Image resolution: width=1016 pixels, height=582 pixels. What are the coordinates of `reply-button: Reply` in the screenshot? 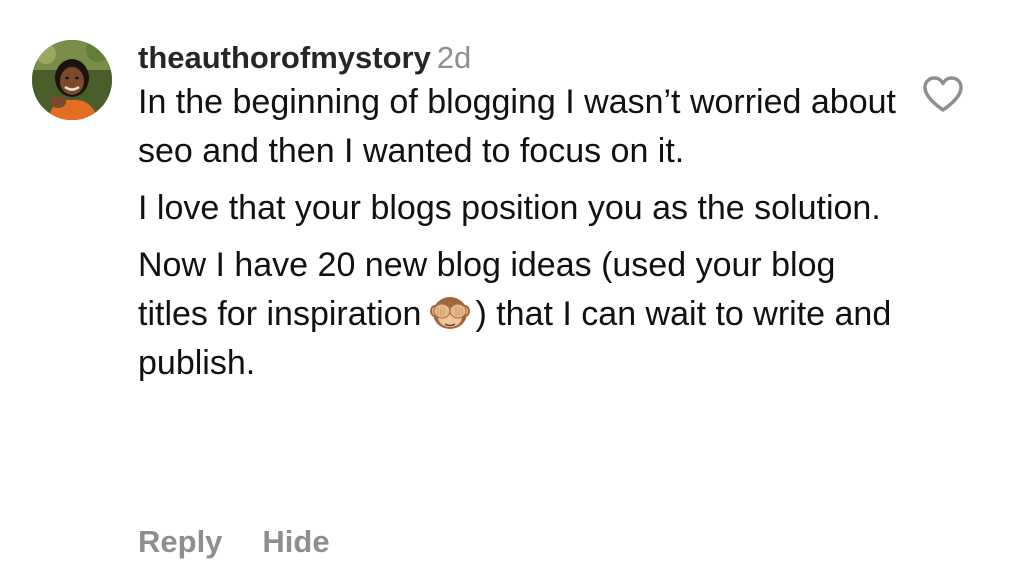 It's located at (180, 541).